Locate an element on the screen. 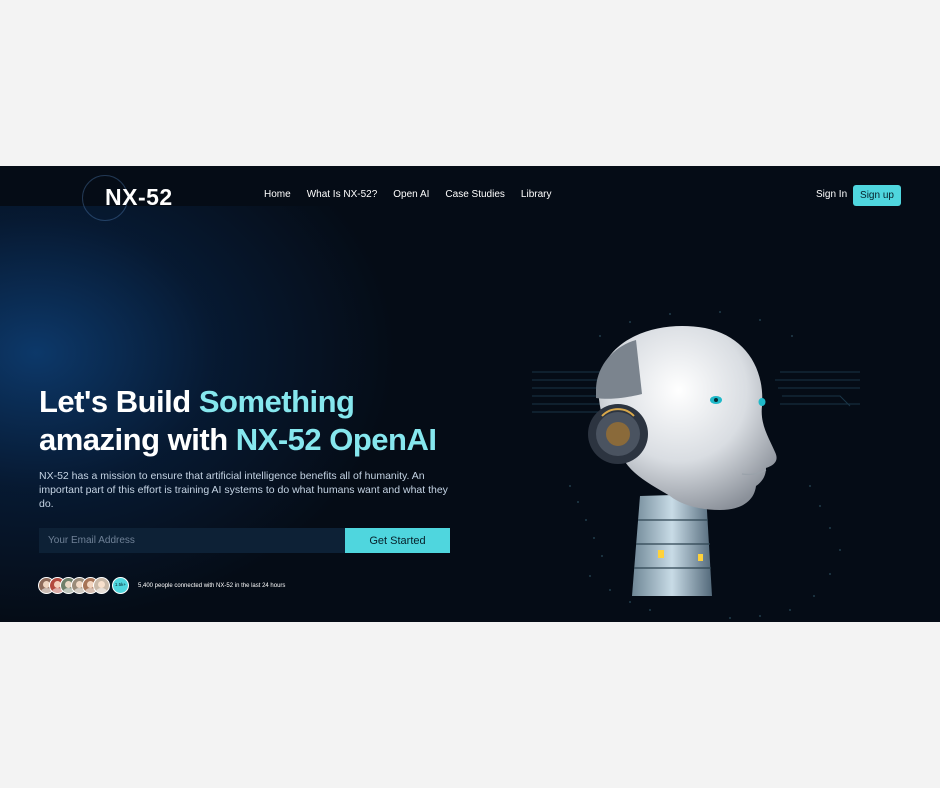 The height and width of the screenshot is (788, 940). user-avatar is located at coordinates (101, 585).